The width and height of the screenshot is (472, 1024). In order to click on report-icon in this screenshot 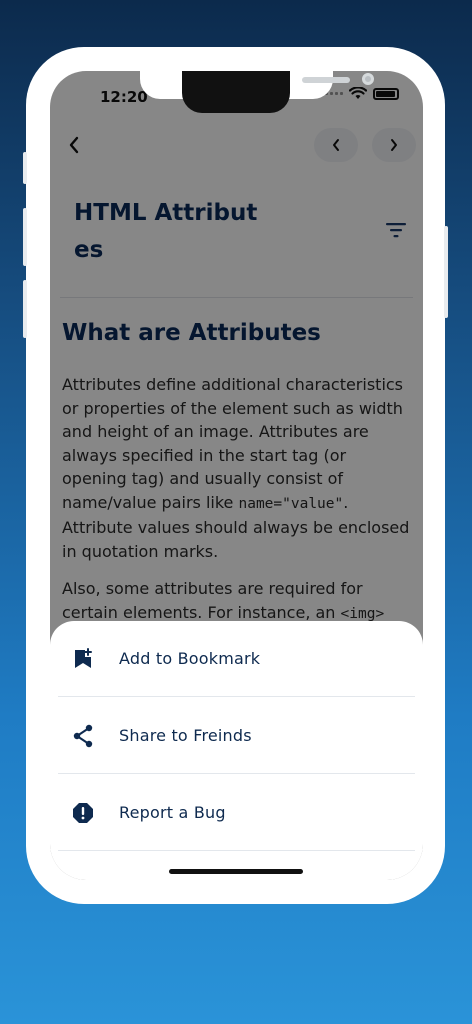, I will do `click(83, 812)`.